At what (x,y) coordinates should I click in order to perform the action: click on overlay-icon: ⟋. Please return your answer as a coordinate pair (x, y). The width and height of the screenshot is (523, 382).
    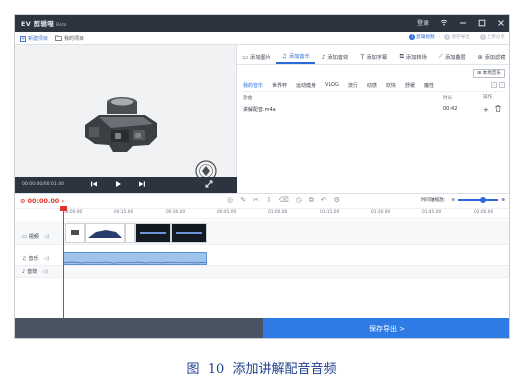
    Looking at the image, I should click on (440, 56).